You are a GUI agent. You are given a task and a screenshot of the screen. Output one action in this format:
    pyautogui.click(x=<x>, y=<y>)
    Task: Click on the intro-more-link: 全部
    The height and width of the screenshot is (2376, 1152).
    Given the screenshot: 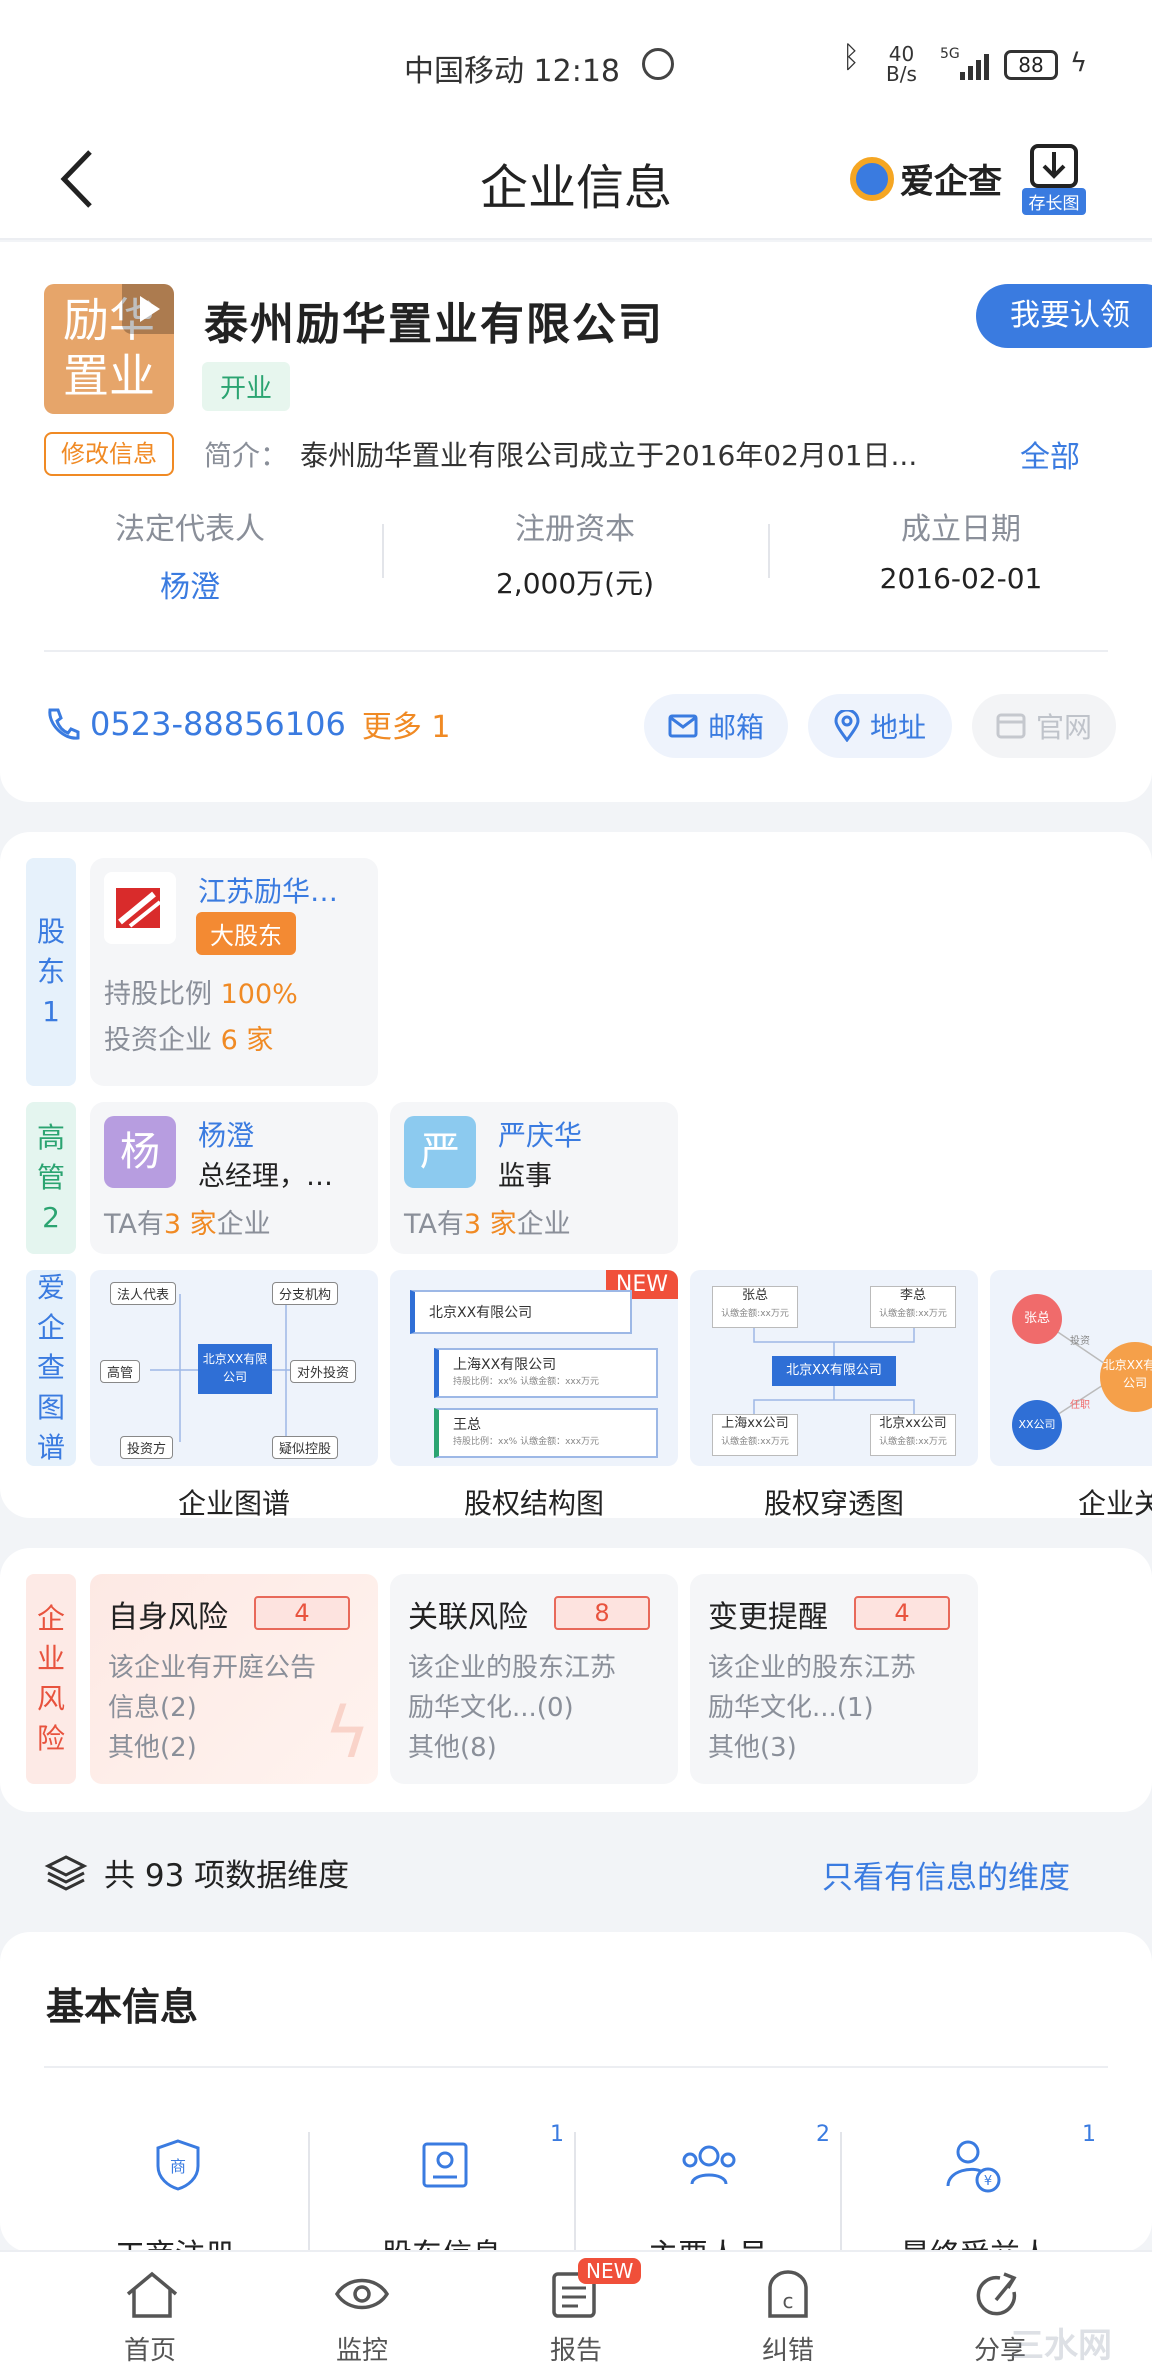 What is the action you would take?
    pyautogui.click(x=1050, y=454)
    